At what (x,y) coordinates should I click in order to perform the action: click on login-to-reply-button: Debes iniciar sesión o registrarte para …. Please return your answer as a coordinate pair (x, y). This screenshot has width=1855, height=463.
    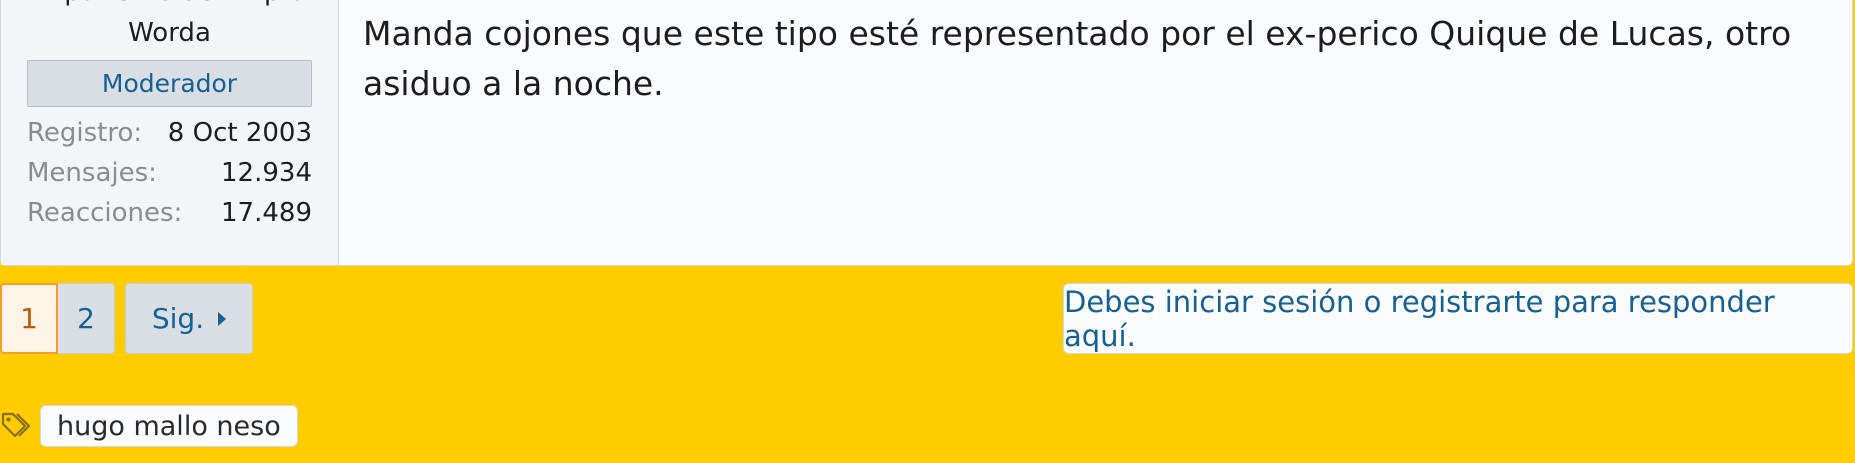
    Looking at the image, I should click on (1458, 318).